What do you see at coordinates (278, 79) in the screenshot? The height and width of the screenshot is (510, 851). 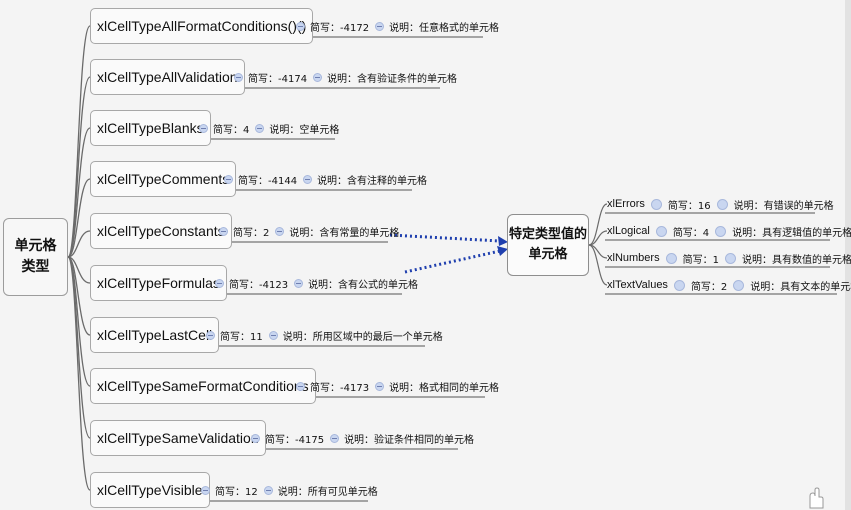 I see `abbr-text: 简写：-4174` at bounding box center [278, 79].